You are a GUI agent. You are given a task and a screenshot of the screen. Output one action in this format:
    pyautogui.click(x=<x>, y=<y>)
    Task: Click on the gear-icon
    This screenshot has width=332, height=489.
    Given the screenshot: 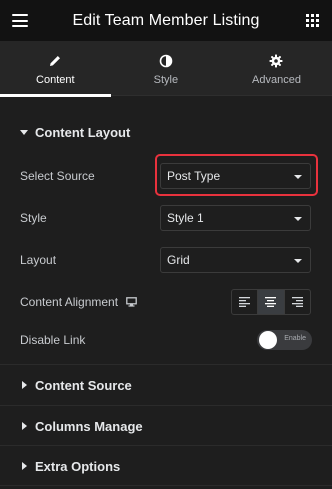 What is the action you would take?
    pyautogui.click(x=276, y=61)
    